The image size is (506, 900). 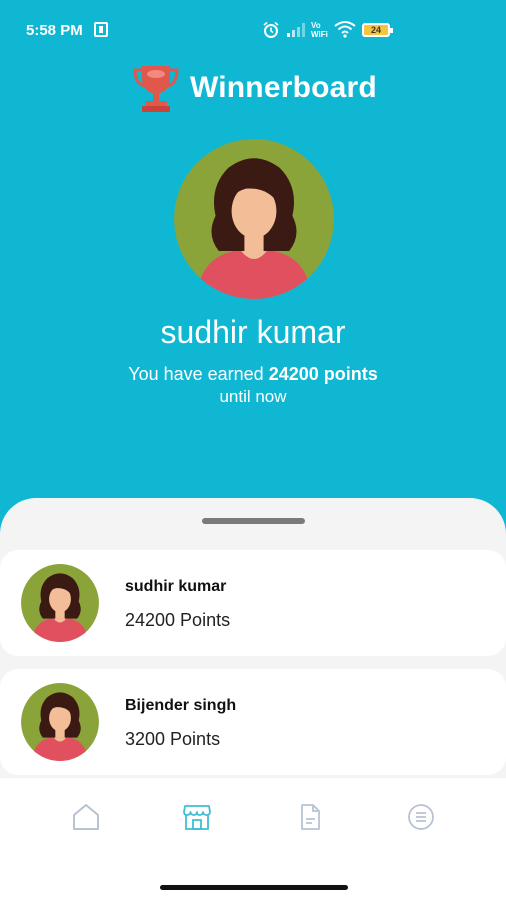 What do you see at coordinates (156, 89) in the screenshot?
I see `trophy-icon` at bounding box center [156, 89].